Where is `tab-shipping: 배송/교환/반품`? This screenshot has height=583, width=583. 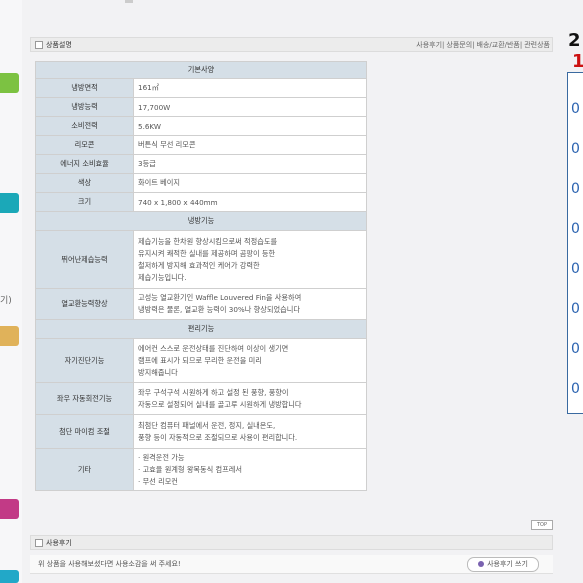
tab-shipping: 배송/교환/반품 is located at coordinates (498, 45).